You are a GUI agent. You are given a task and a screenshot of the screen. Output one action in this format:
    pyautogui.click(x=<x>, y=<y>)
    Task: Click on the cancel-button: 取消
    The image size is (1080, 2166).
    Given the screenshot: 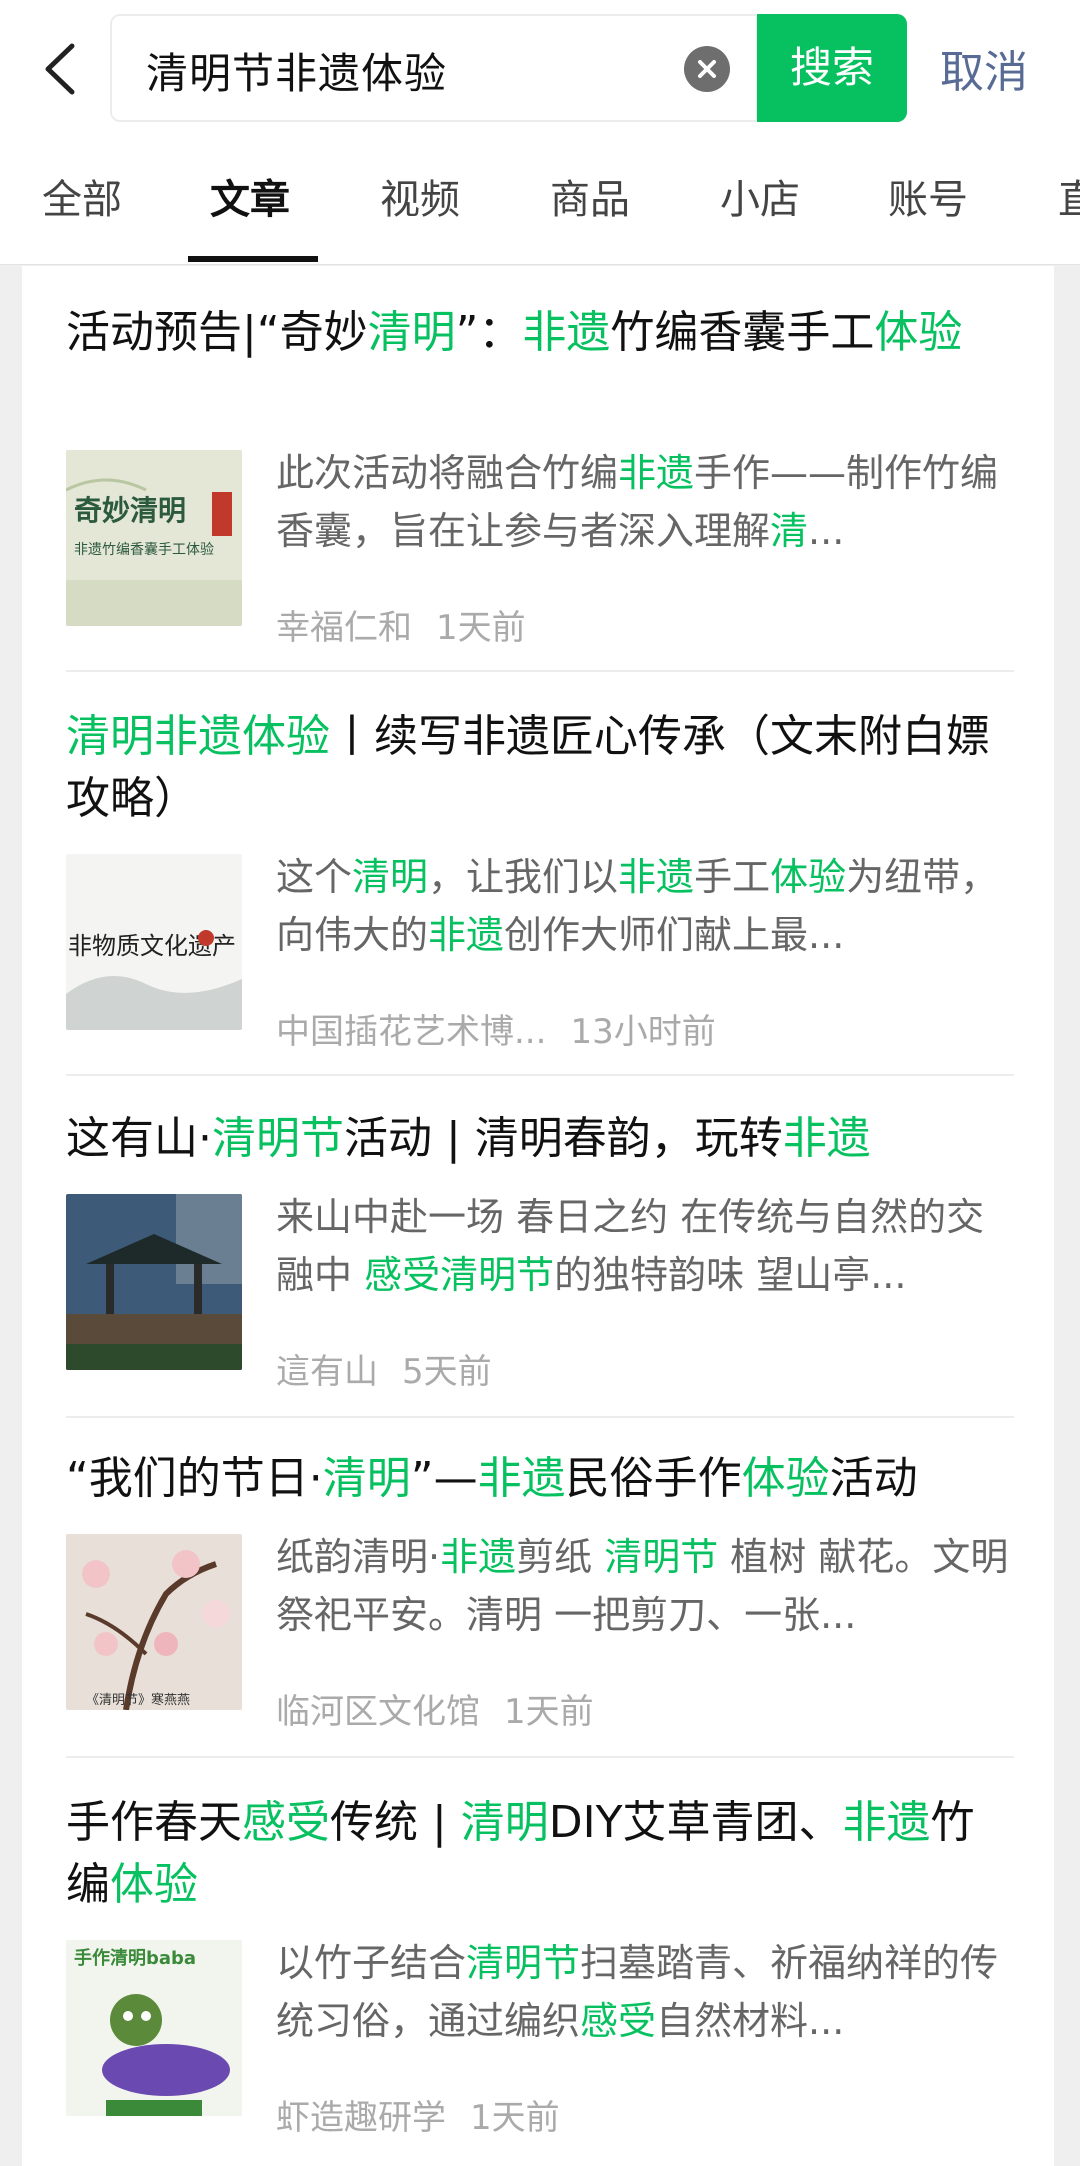 What is the action you would take?
    pyautogui.click(x=984, y=68)
    